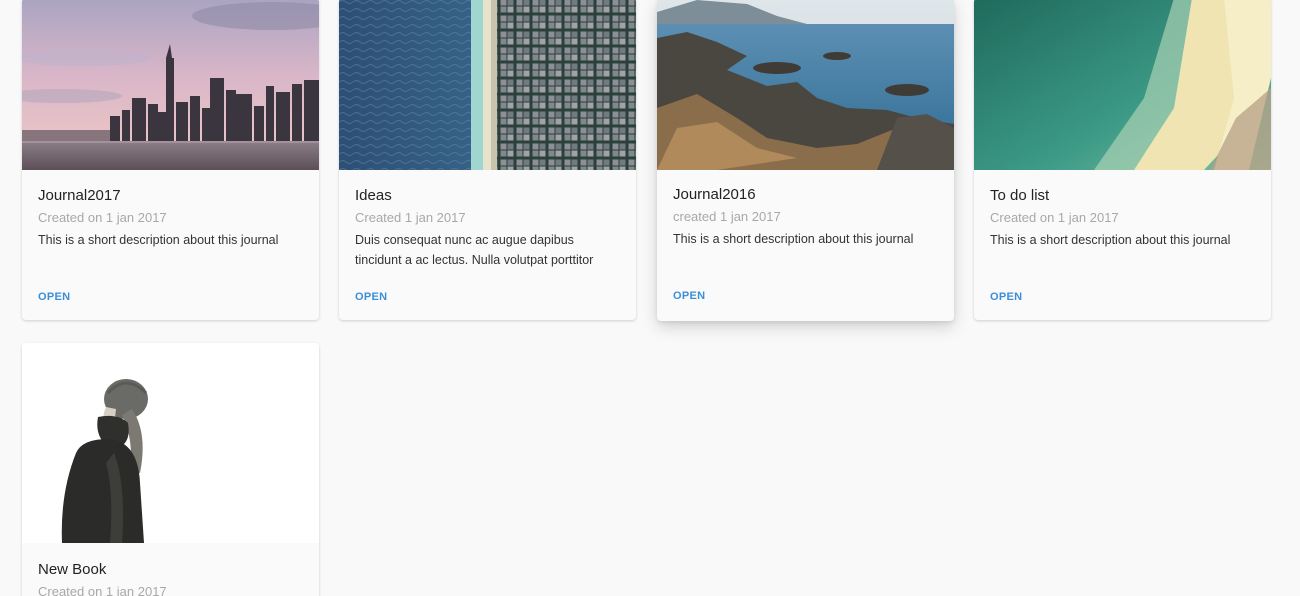 The height and width of the screenshot is (596, 1300). I want to click on card-title: To do list, so click(1020, 195).